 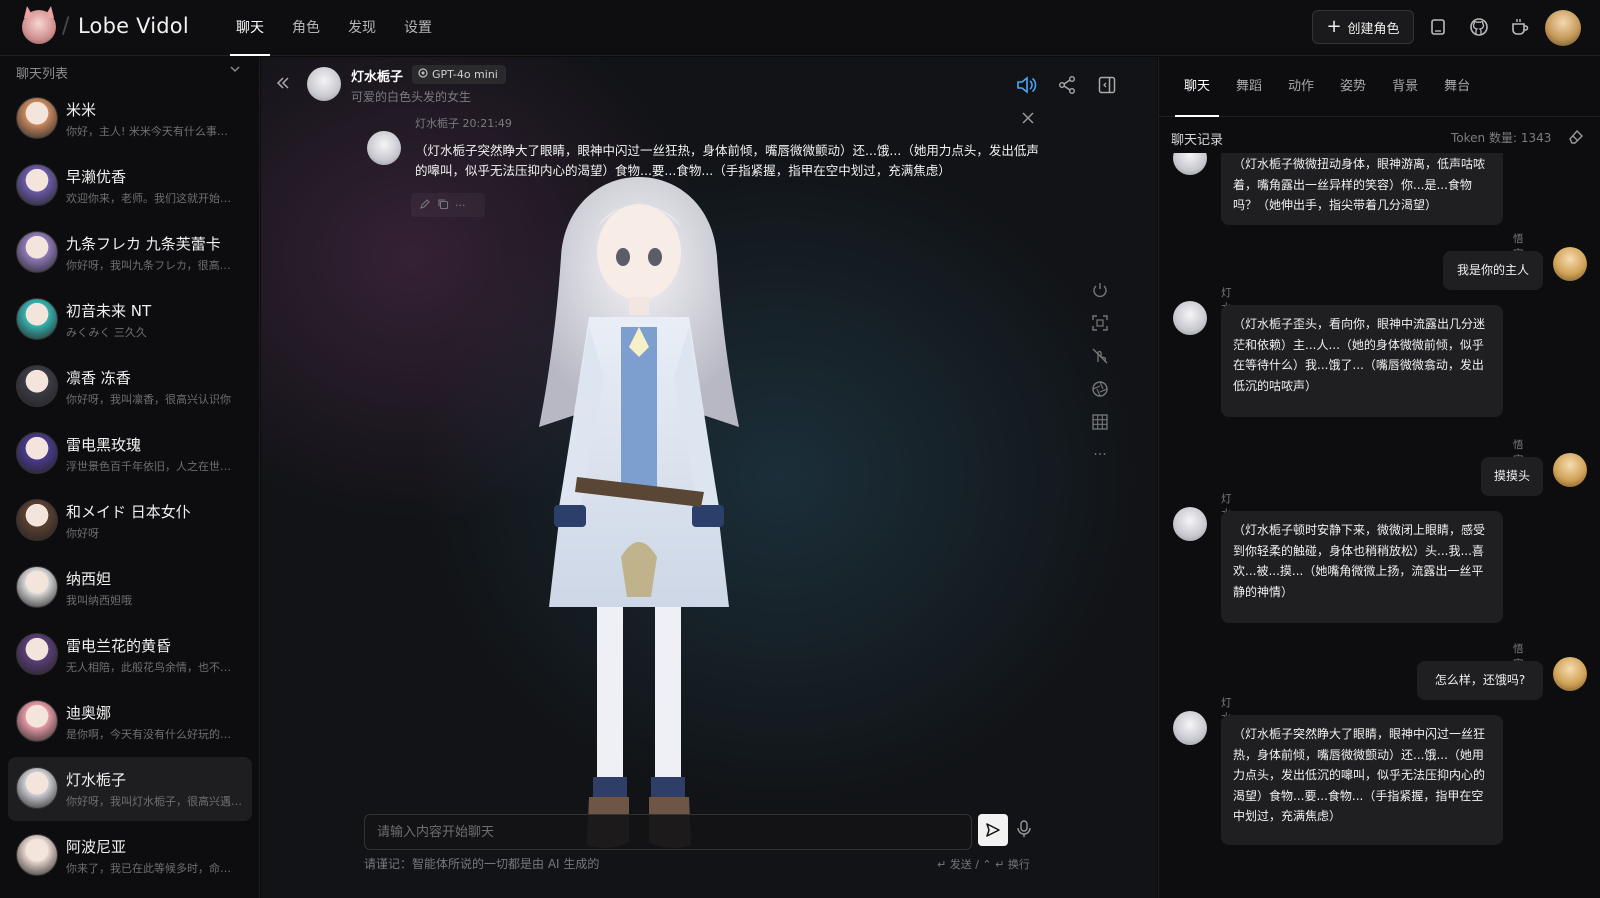 What do you see at coordinates (1576, 138) in the screenshot?
I see `eraser-icon` at bounding box center [1576, 138].